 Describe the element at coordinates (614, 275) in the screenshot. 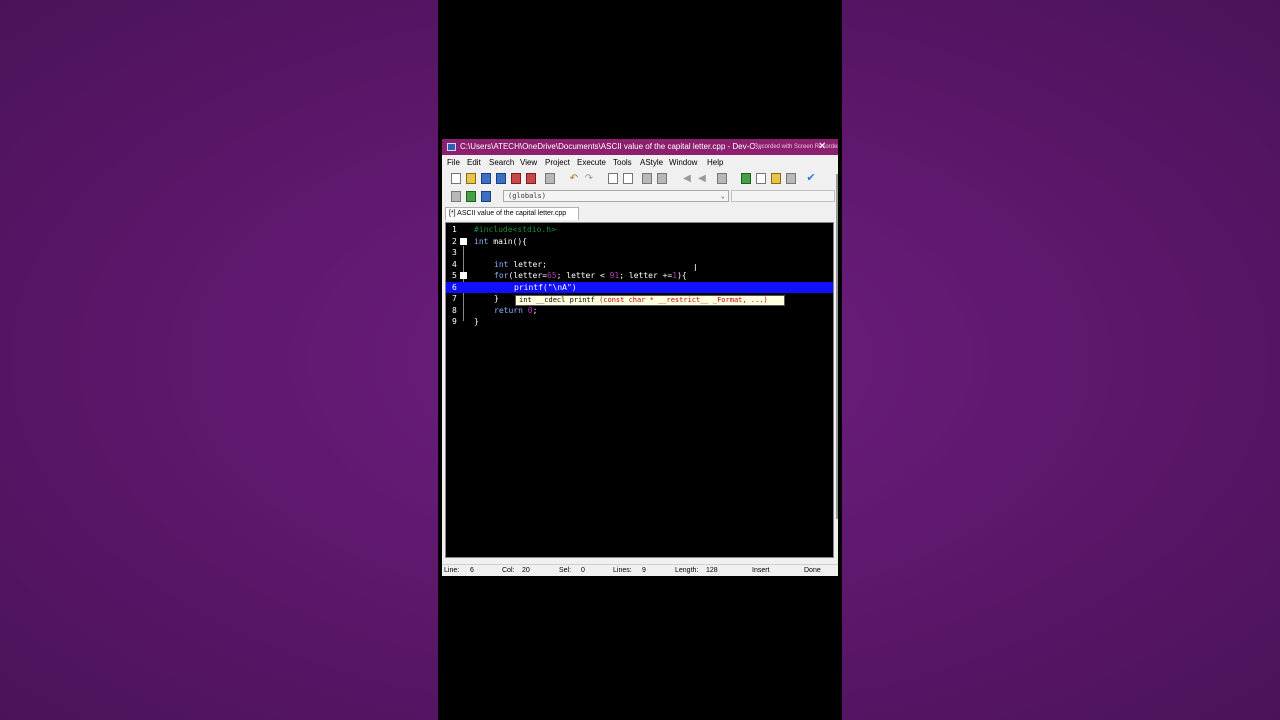

I see `number-token: 91` at that location.